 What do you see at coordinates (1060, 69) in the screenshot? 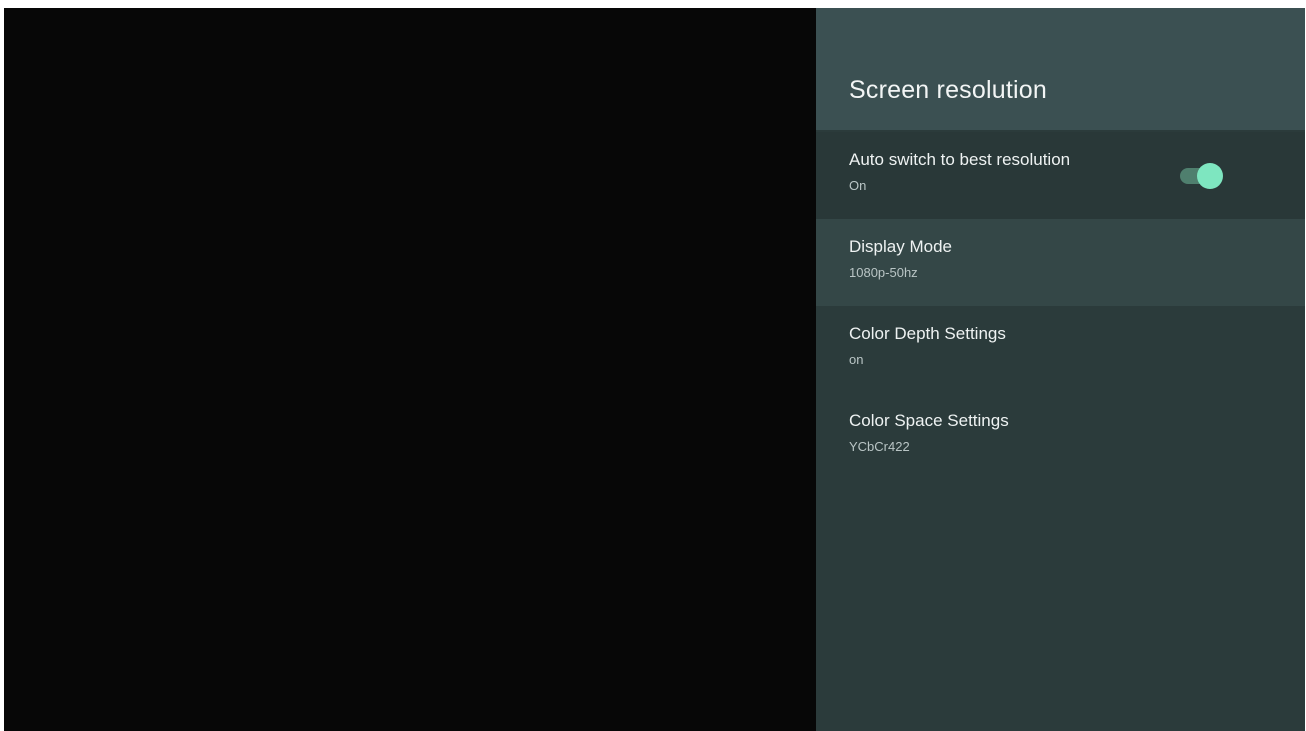
I see `panel-header: Screen resolution` at bounding box center [1060, 69].